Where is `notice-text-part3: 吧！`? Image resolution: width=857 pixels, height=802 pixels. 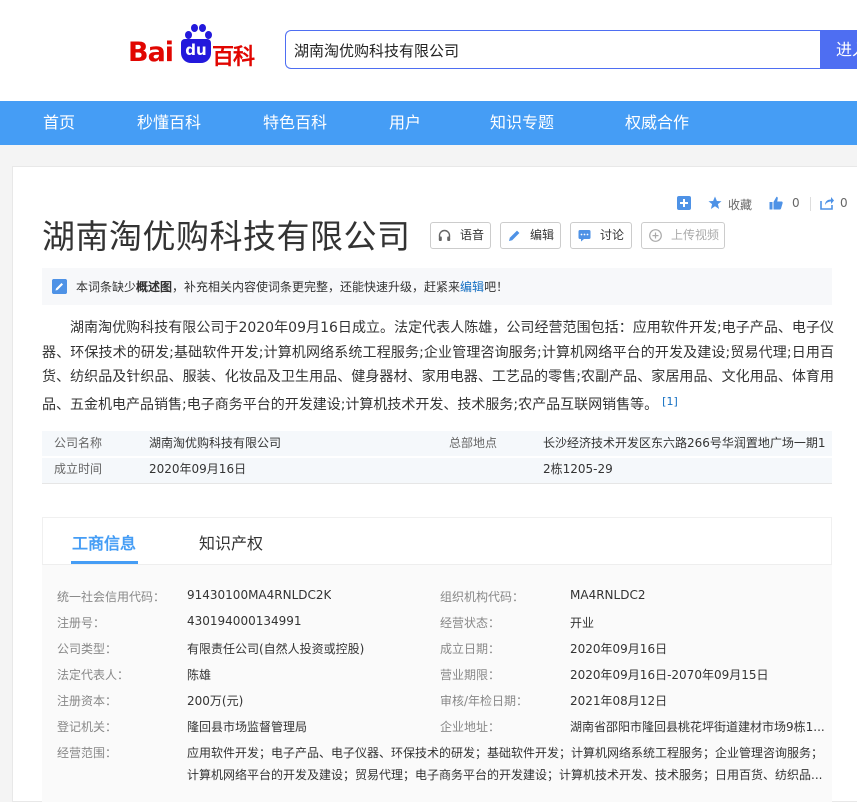
notice-text-part3: 吧！ is located at coordinates (496, 287).